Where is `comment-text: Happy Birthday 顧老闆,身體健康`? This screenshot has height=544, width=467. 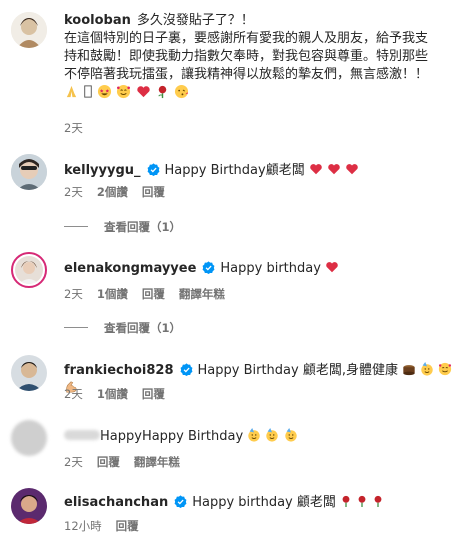 comment-text: Happy Birthday 顧老闆,身體健康 is located at coordinates (297, 370).